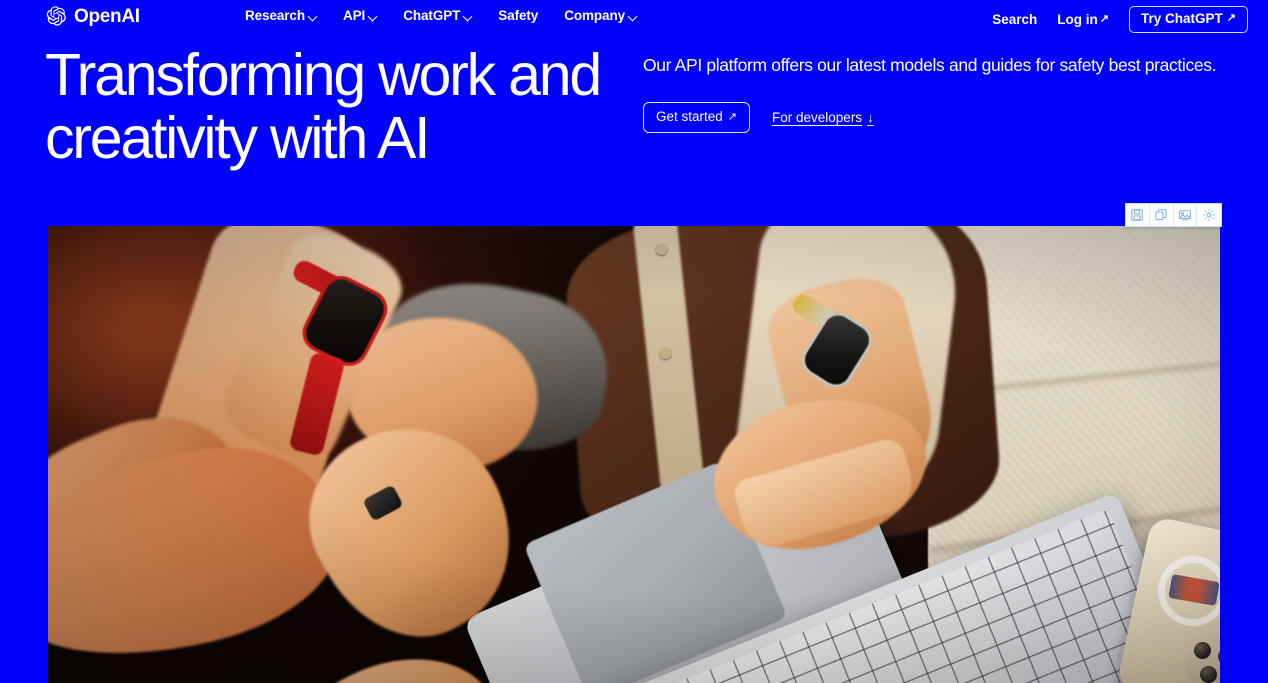 Image resolution: width=1268 pixels, height=683 pixels. I want to click on utility-nav: Search Log in ↗ Try ChatGPT ↗, so click(1120, 19).